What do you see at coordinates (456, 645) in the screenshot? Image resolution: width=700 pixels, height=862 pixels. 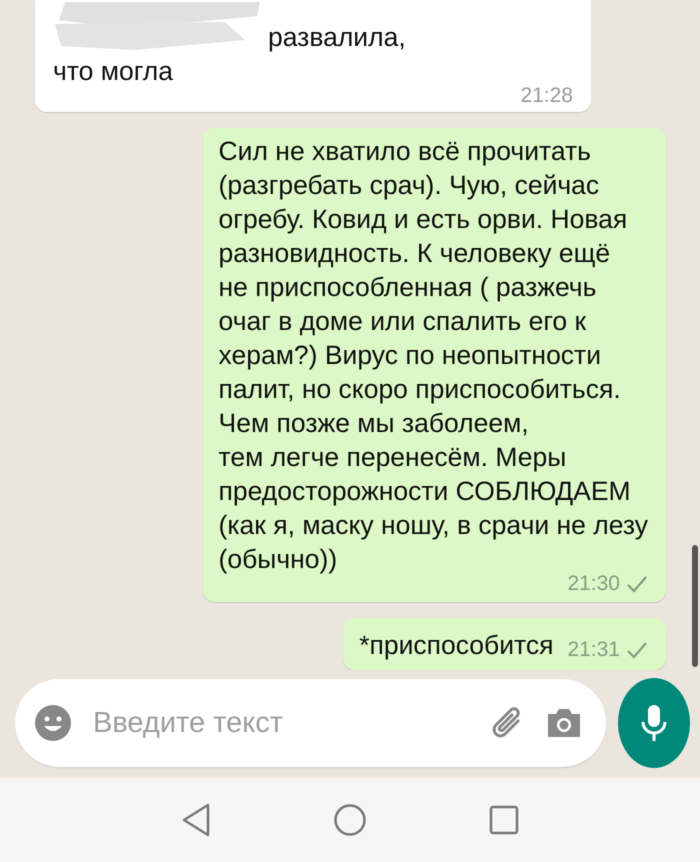 I see `message-text: *приспособится` at bounding box center [456, 645].